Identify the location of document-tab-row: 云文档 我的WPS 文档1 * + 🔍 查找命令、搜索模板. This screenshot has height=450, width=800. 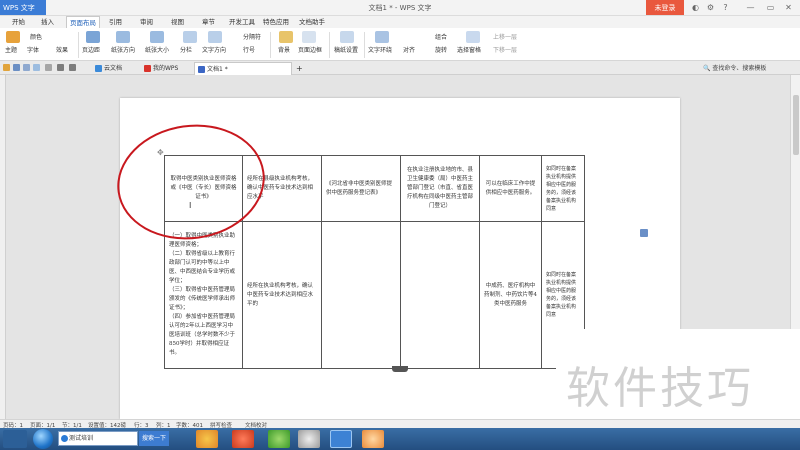
(400, 68).